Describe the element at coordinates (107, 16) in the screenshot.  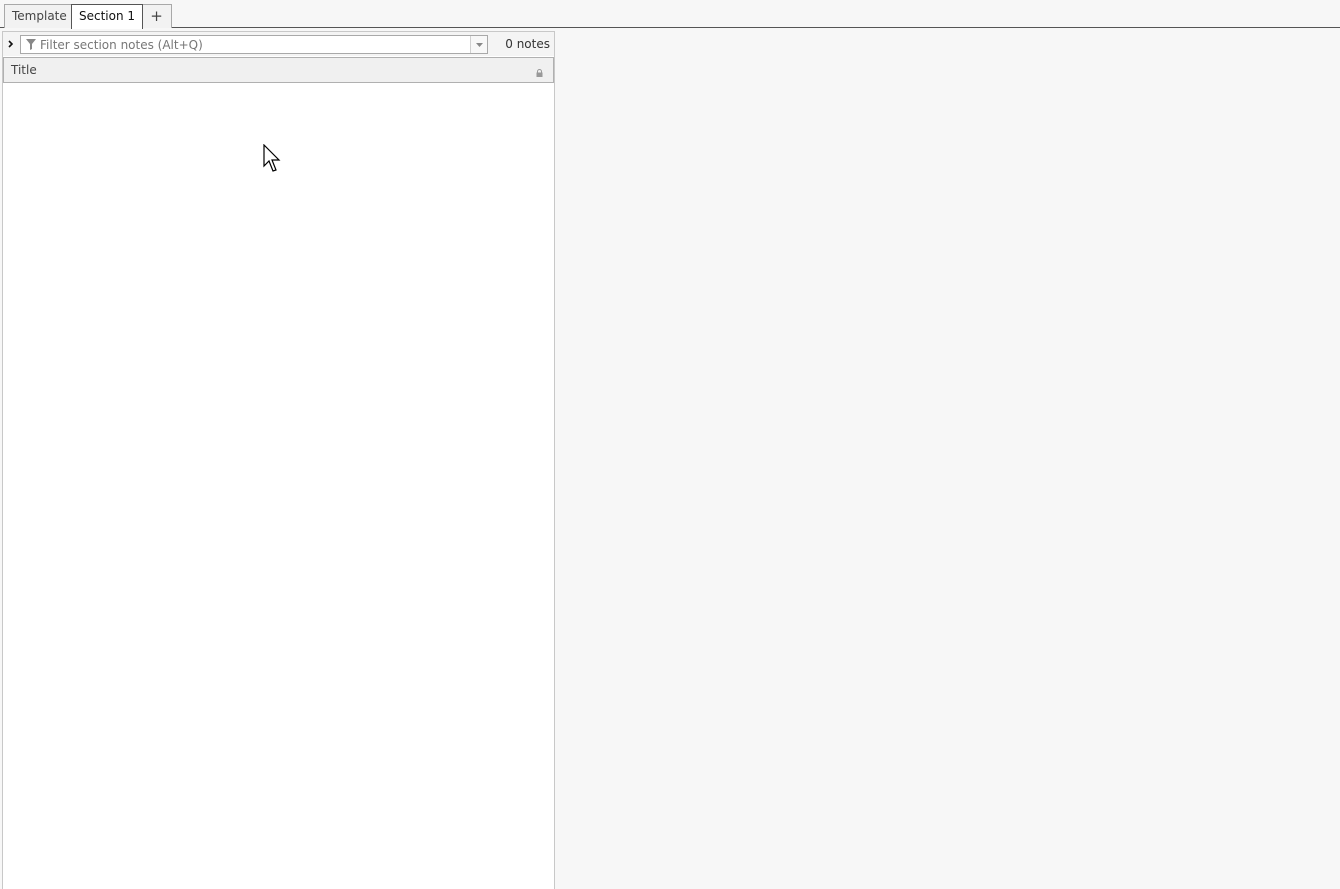
I see `tab-section-1: Section 1` at that location.